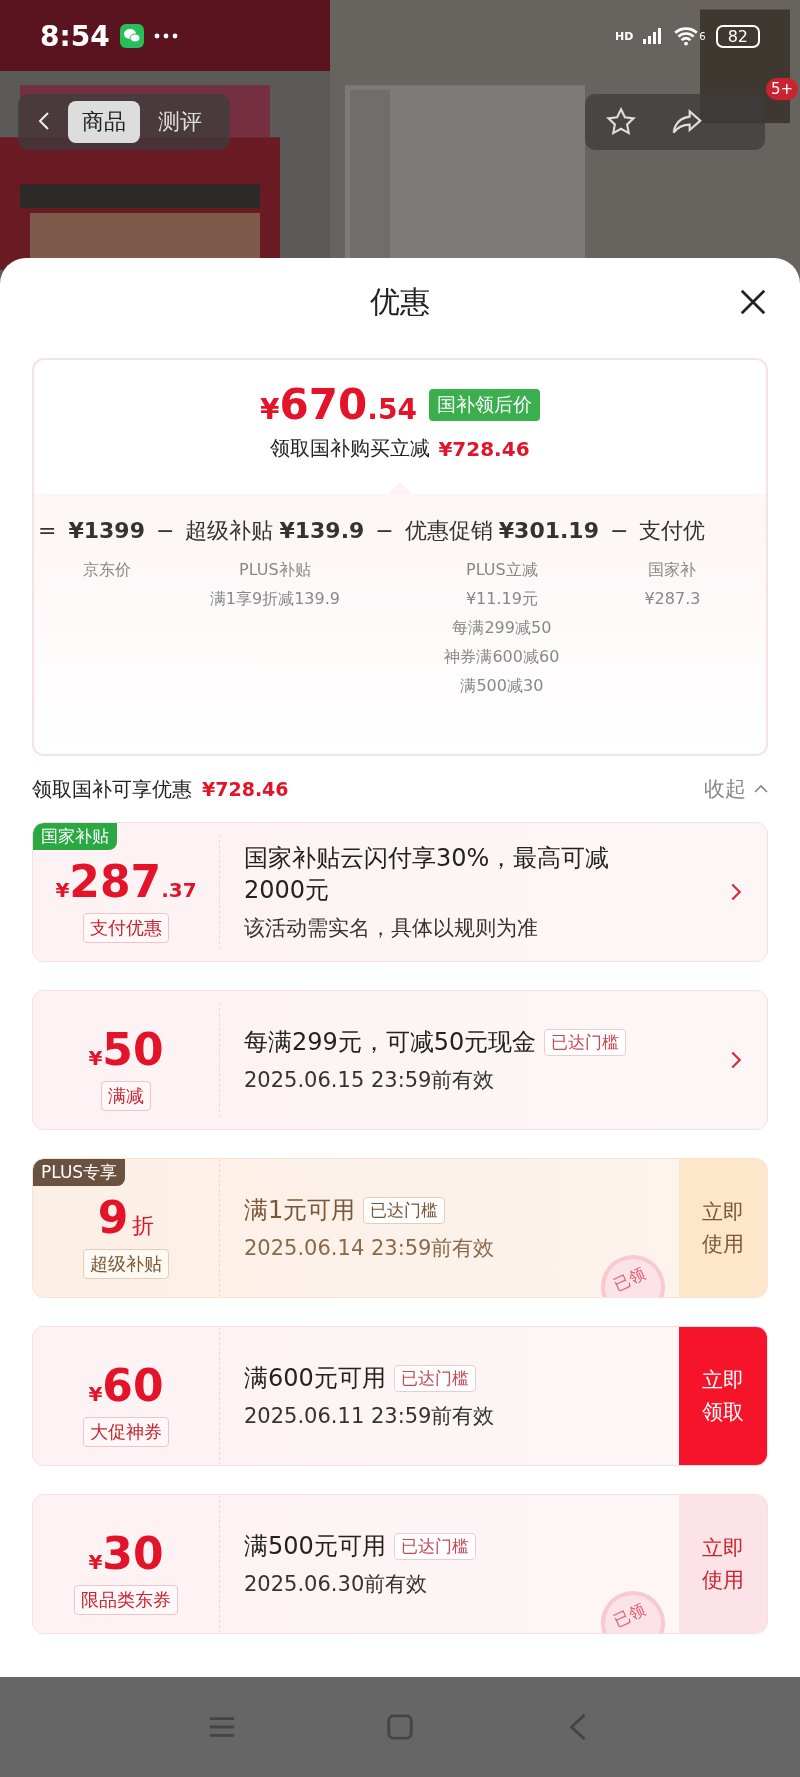 This screenshot has height=1777, width=800. What do you see at coordinates (502, 628) in the screenshot?
I see `breakdown-note: 每满299减50` at bounding box center [502, 628].